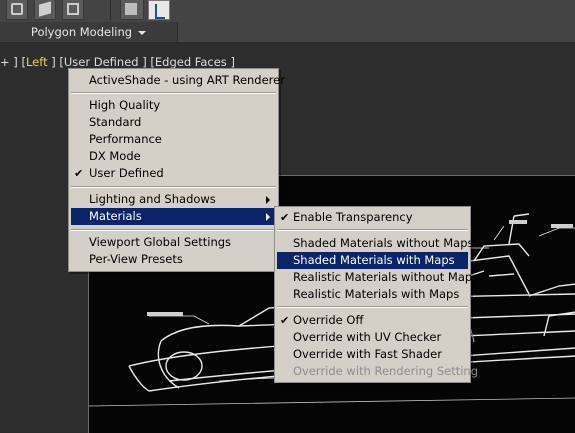 Image resolution: width=575 pixels, height=433 pixels. Describe the element at coordinates (191, 62) in the screenshot. I see `viewport-display-label: Edged Faces` at that location.